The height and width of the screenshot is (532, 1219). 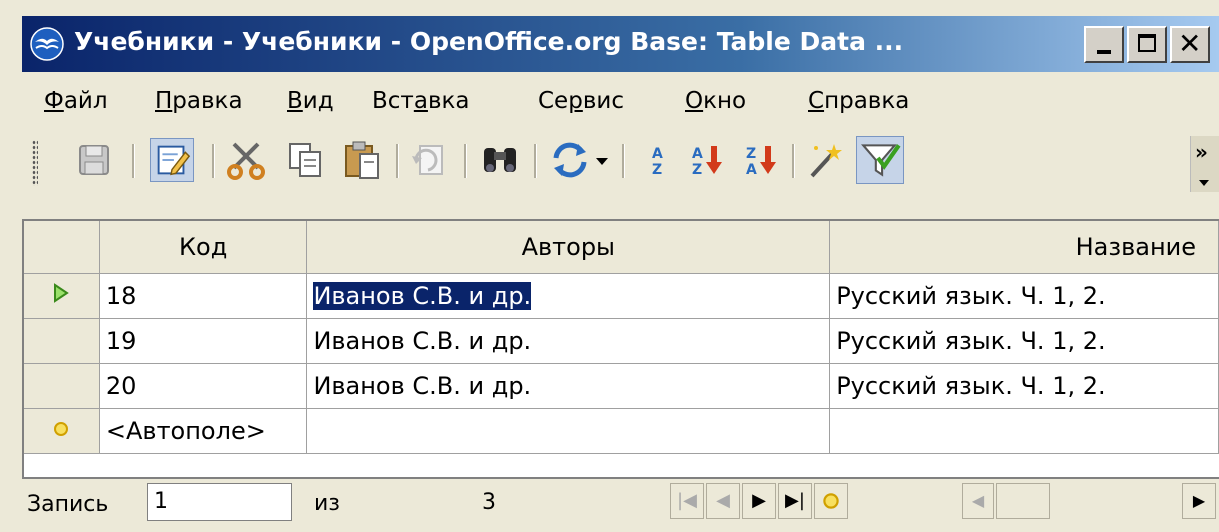 I want to click on openoffice-gull-icon, so click(x=47, y=44).